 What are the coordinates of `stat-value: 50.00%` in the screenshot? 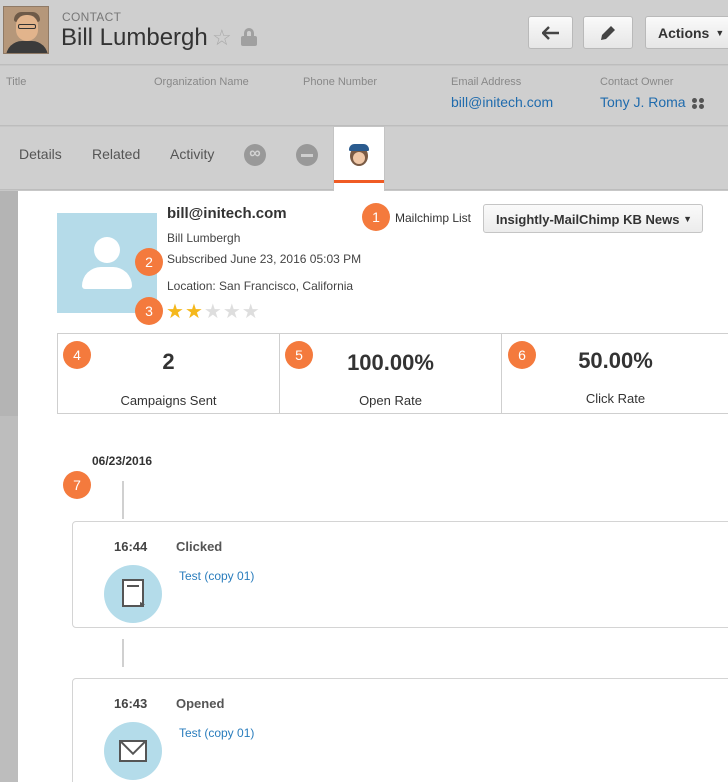 It's located at (615, 360).